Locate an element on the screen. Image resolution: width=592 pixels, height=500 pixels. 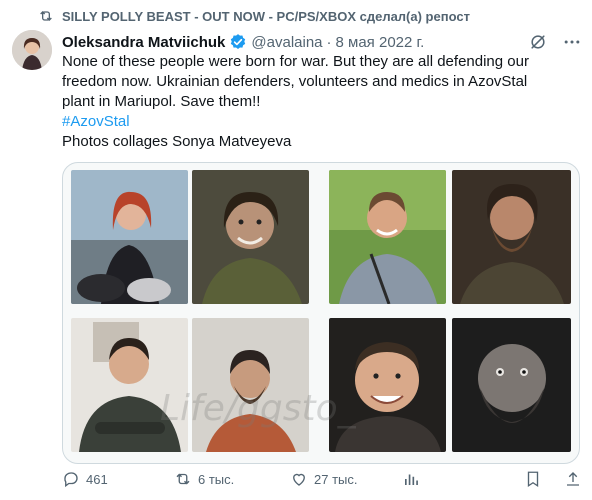
bookmark-icon is located at coordinates (533, 479).